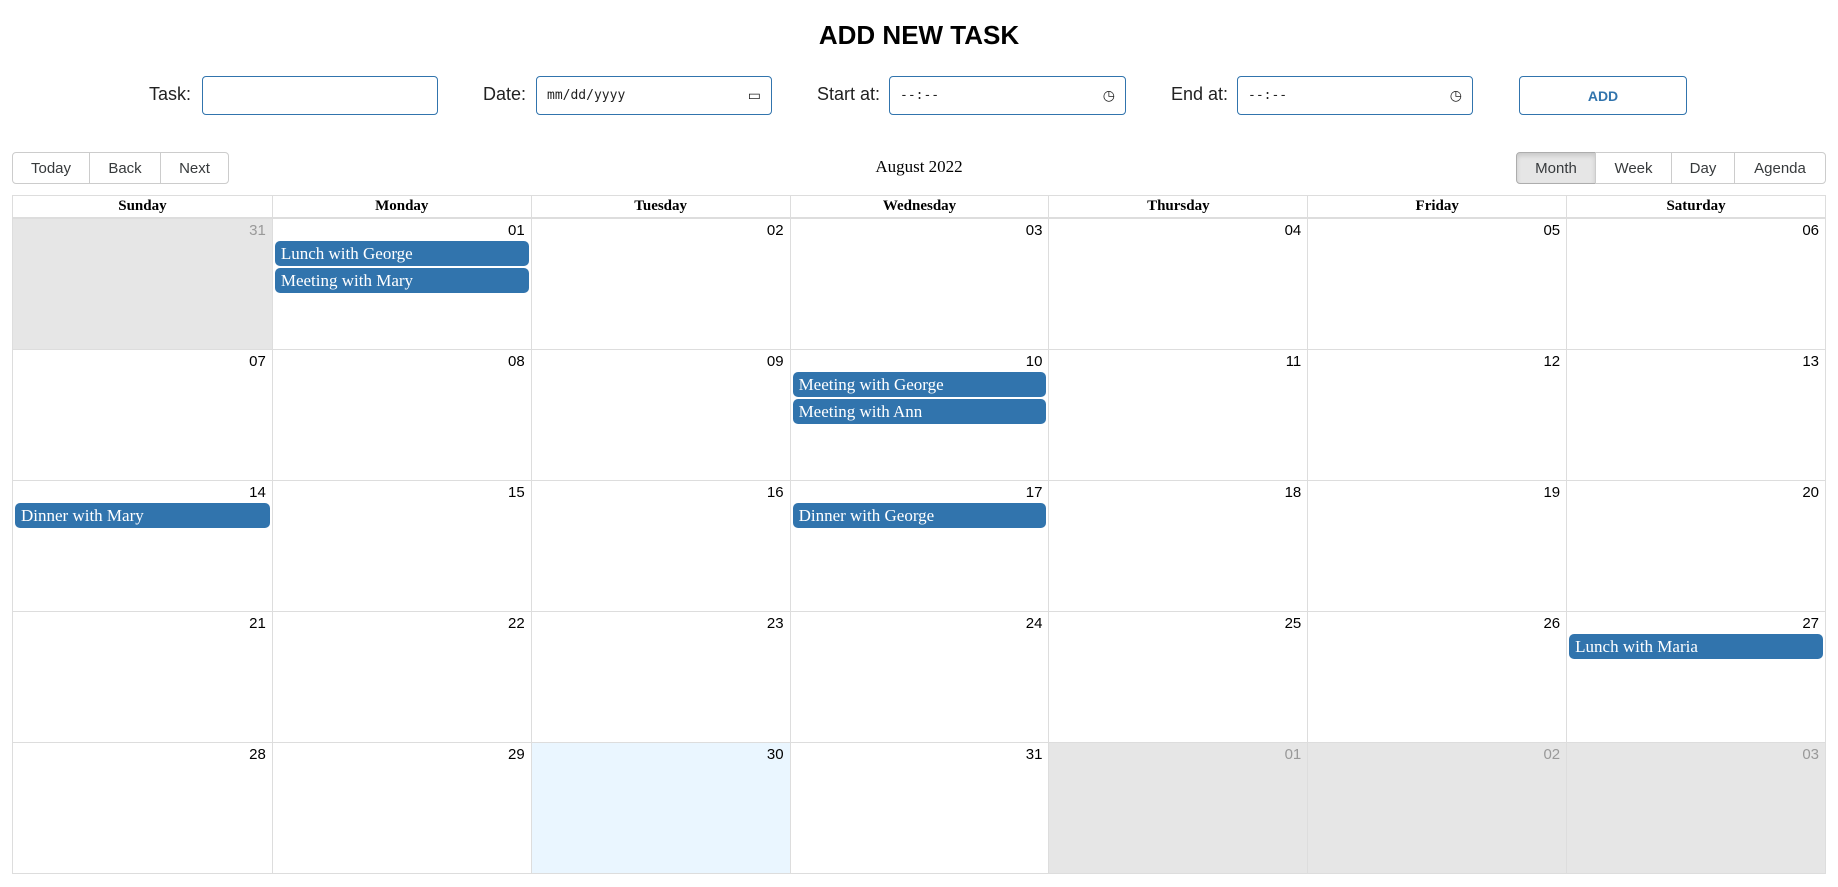 This screenshot has width=1838, height=887. I want to click on day-cell: 01, so click(1178, 808).